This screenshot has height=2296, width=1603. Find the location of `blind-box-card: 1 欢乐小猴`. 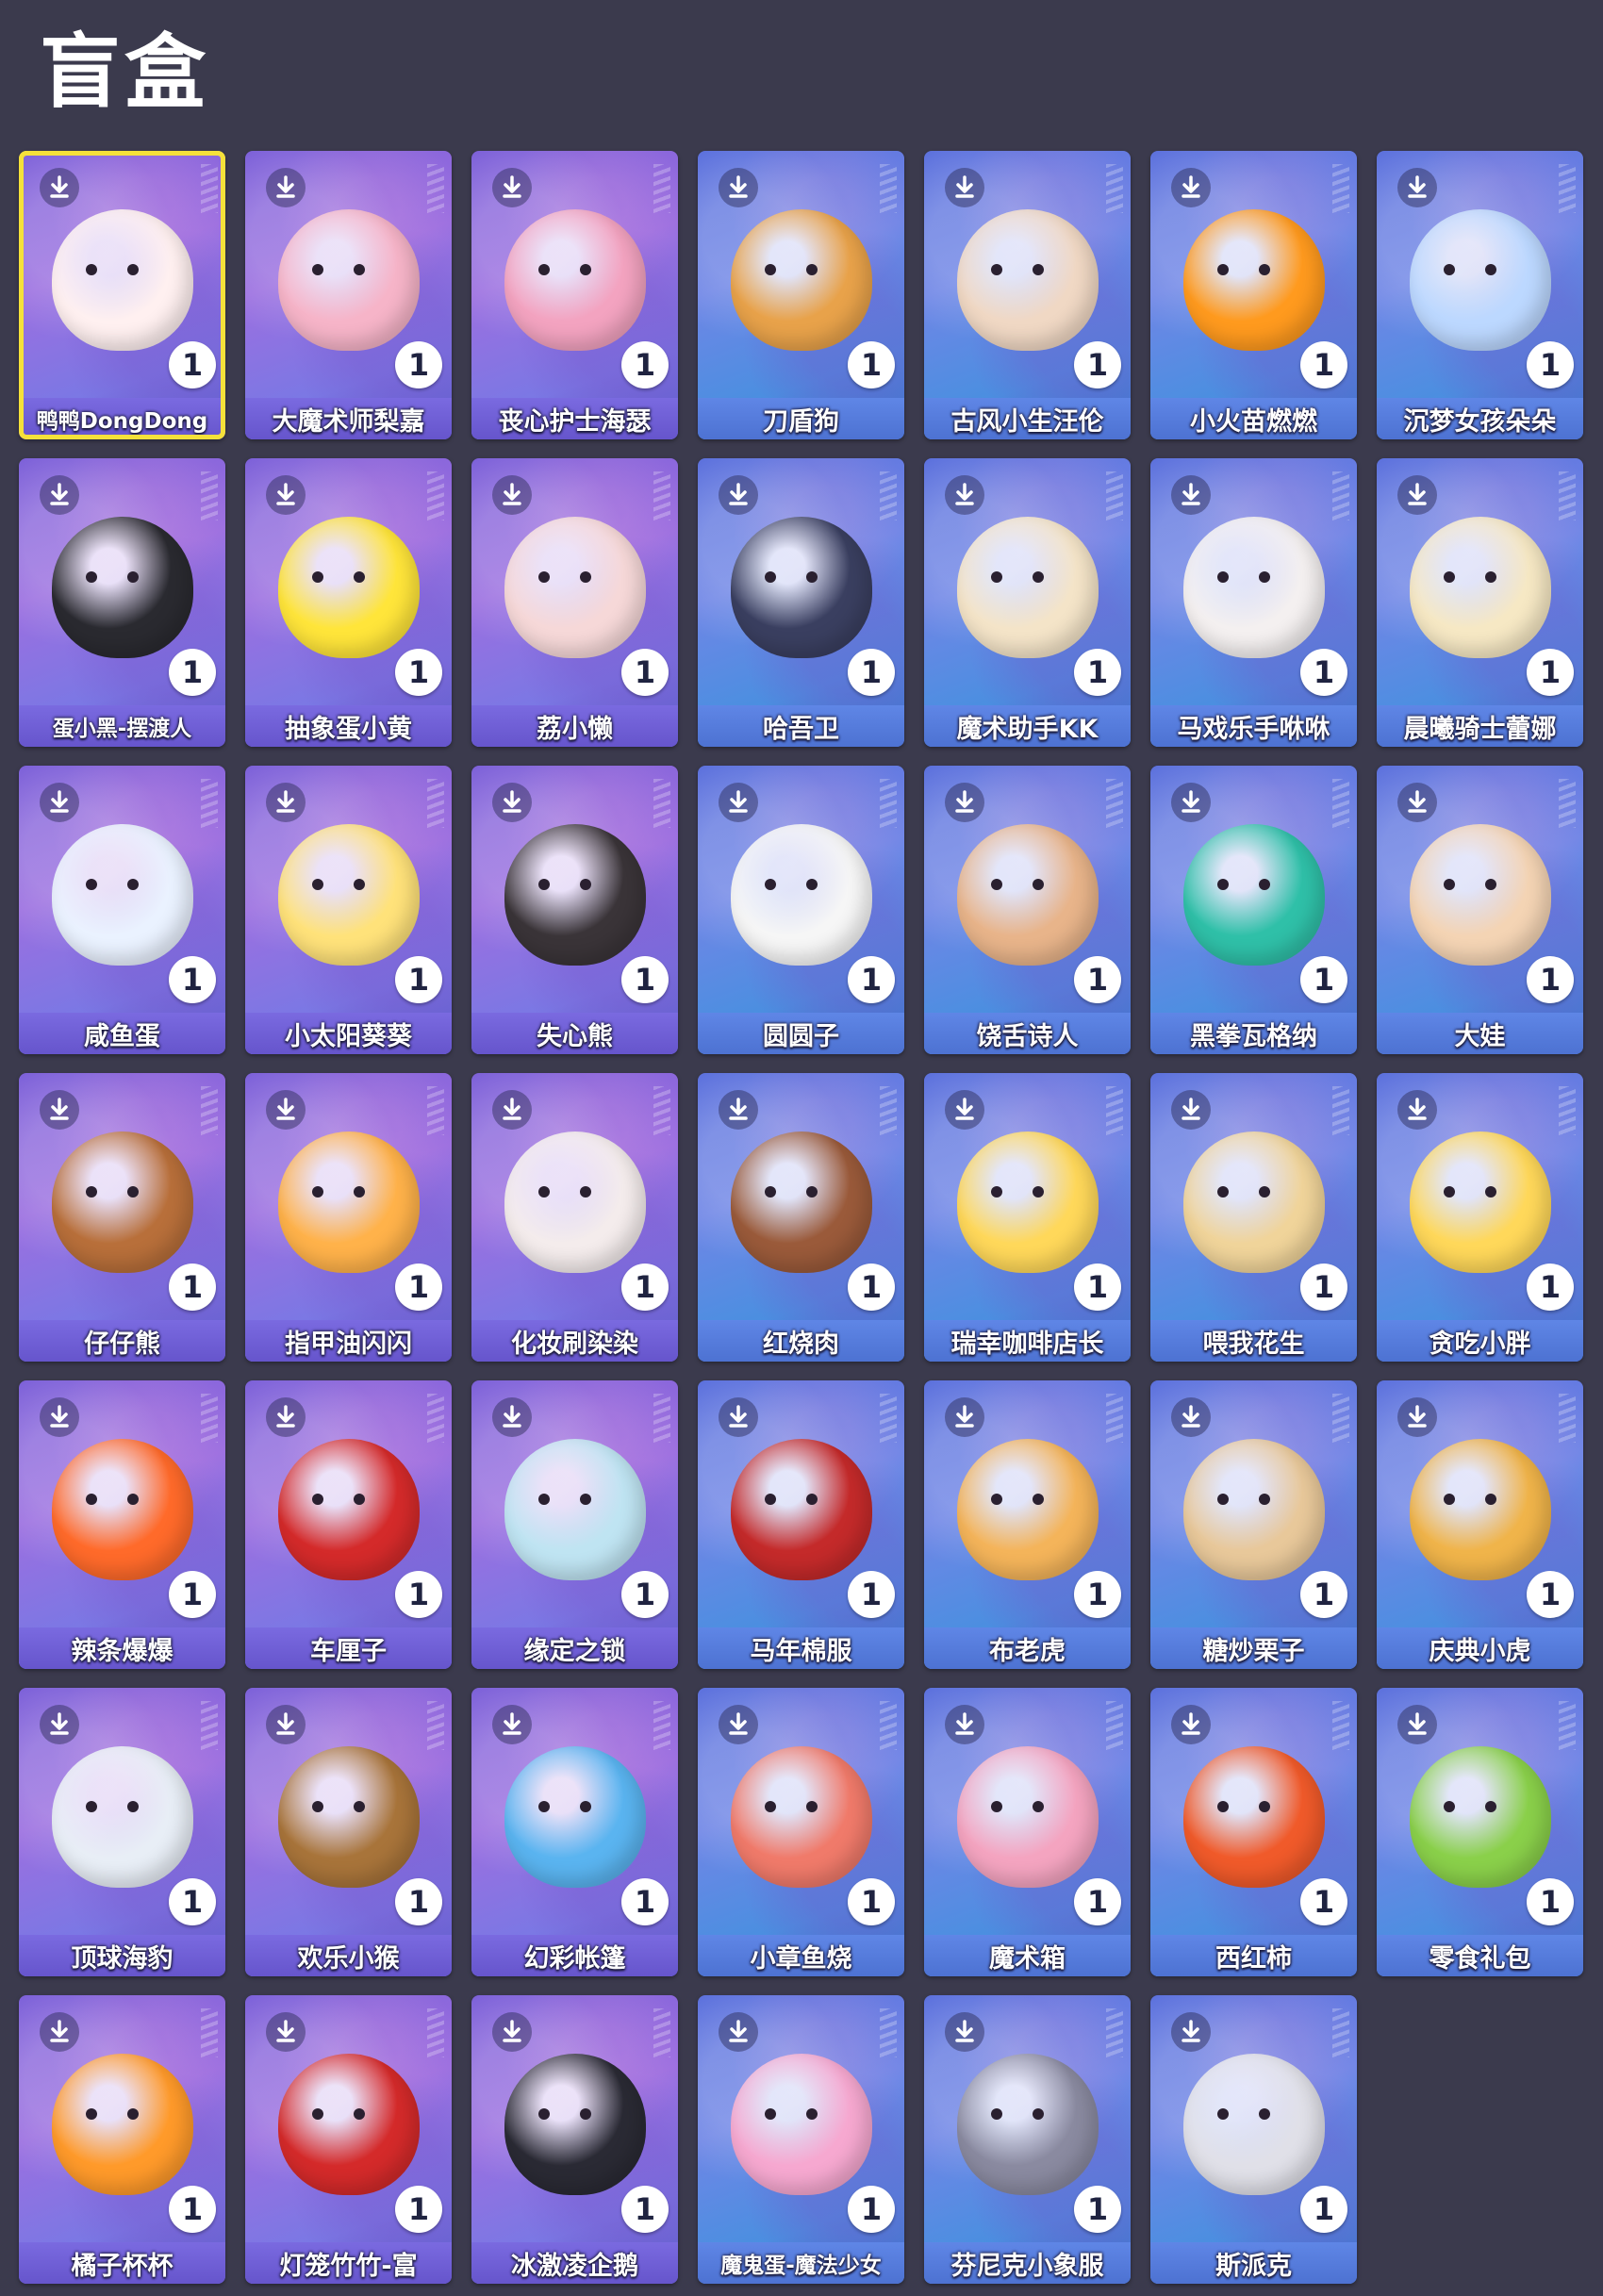

blind-box-card: 1 欢乐小猴 is located at coordinates (348, 1832).